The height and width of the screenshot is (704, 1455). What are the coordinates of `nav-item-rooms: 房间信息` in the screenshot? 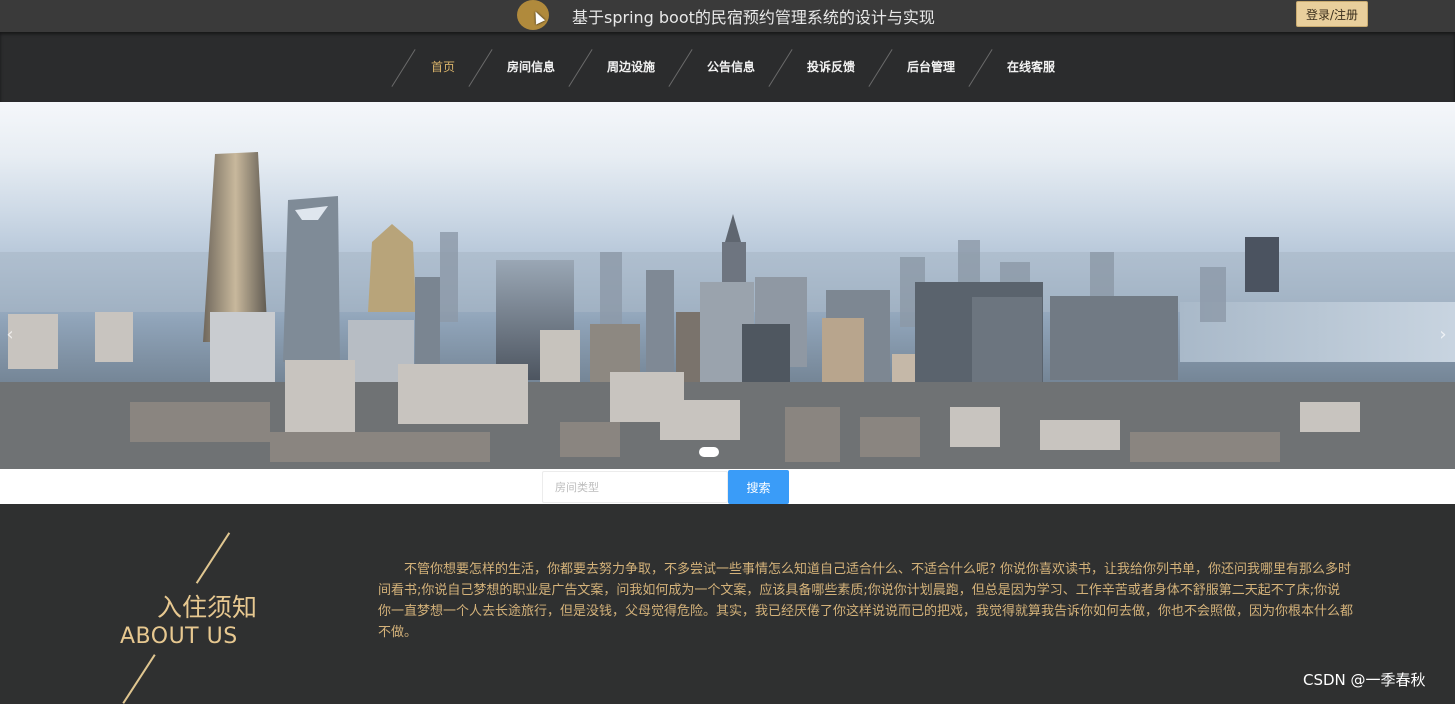 It's located at (531, 67).